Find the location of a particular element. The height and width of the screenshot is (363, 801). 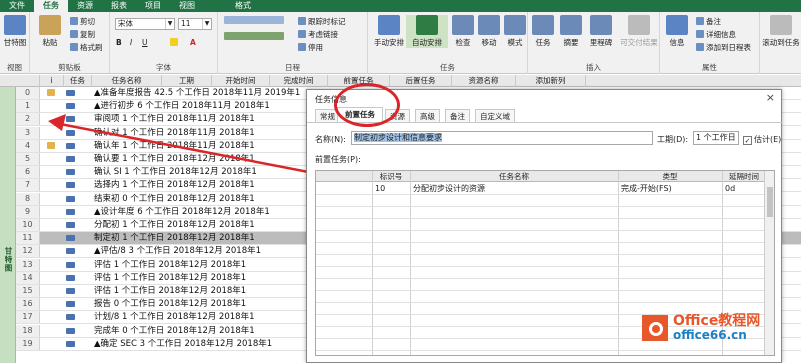

task-row-text: 完成年 0 个工作日 2018年12月 2018年1 is located at coordinates (207, 331).